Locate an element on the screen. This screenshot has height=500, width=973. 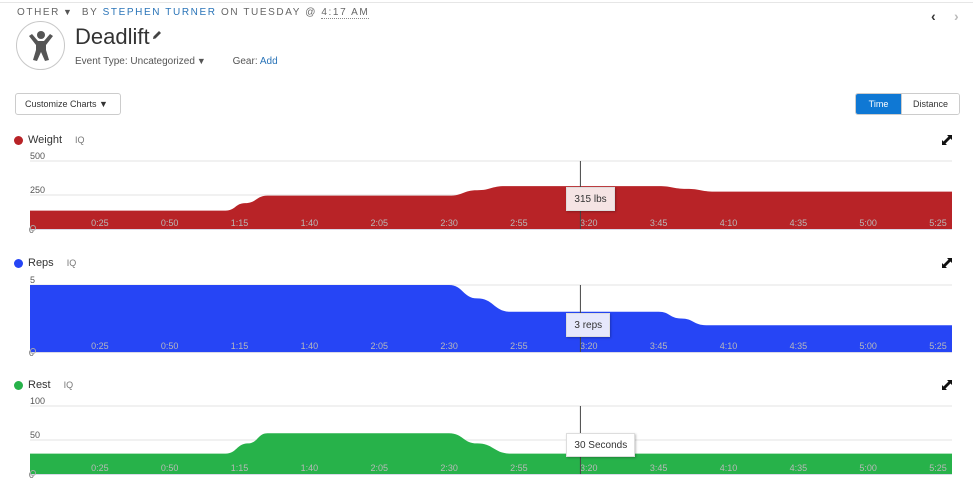
event-subrow: Event Type: Uncategorized ▼ Gear: Add is located at coordinates (176, 61).